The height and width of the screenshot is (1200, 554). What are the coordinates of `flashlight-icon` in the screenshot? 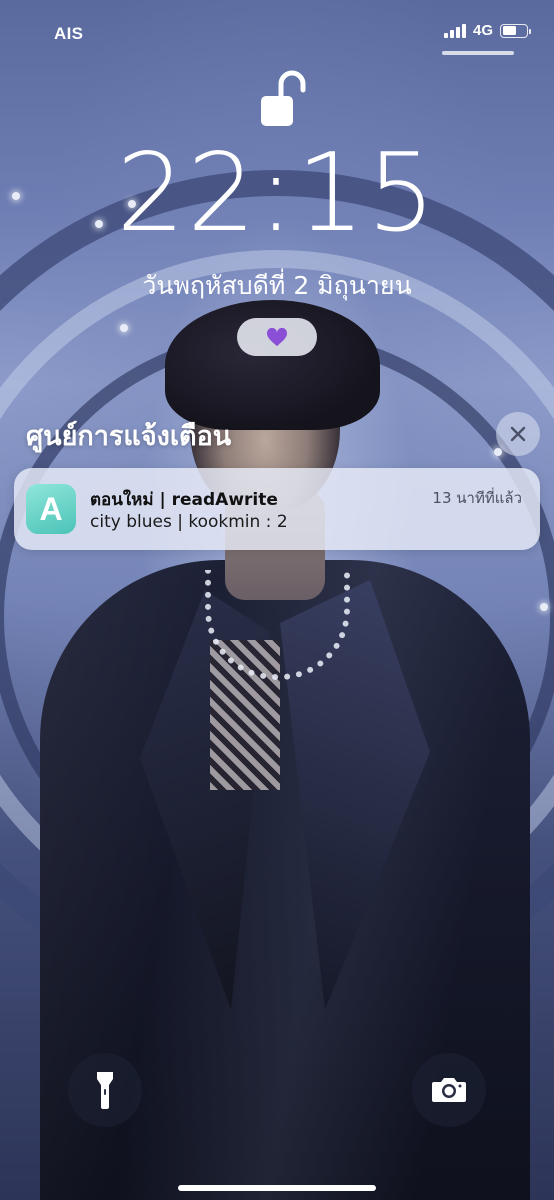 It's located at (105, 1090).